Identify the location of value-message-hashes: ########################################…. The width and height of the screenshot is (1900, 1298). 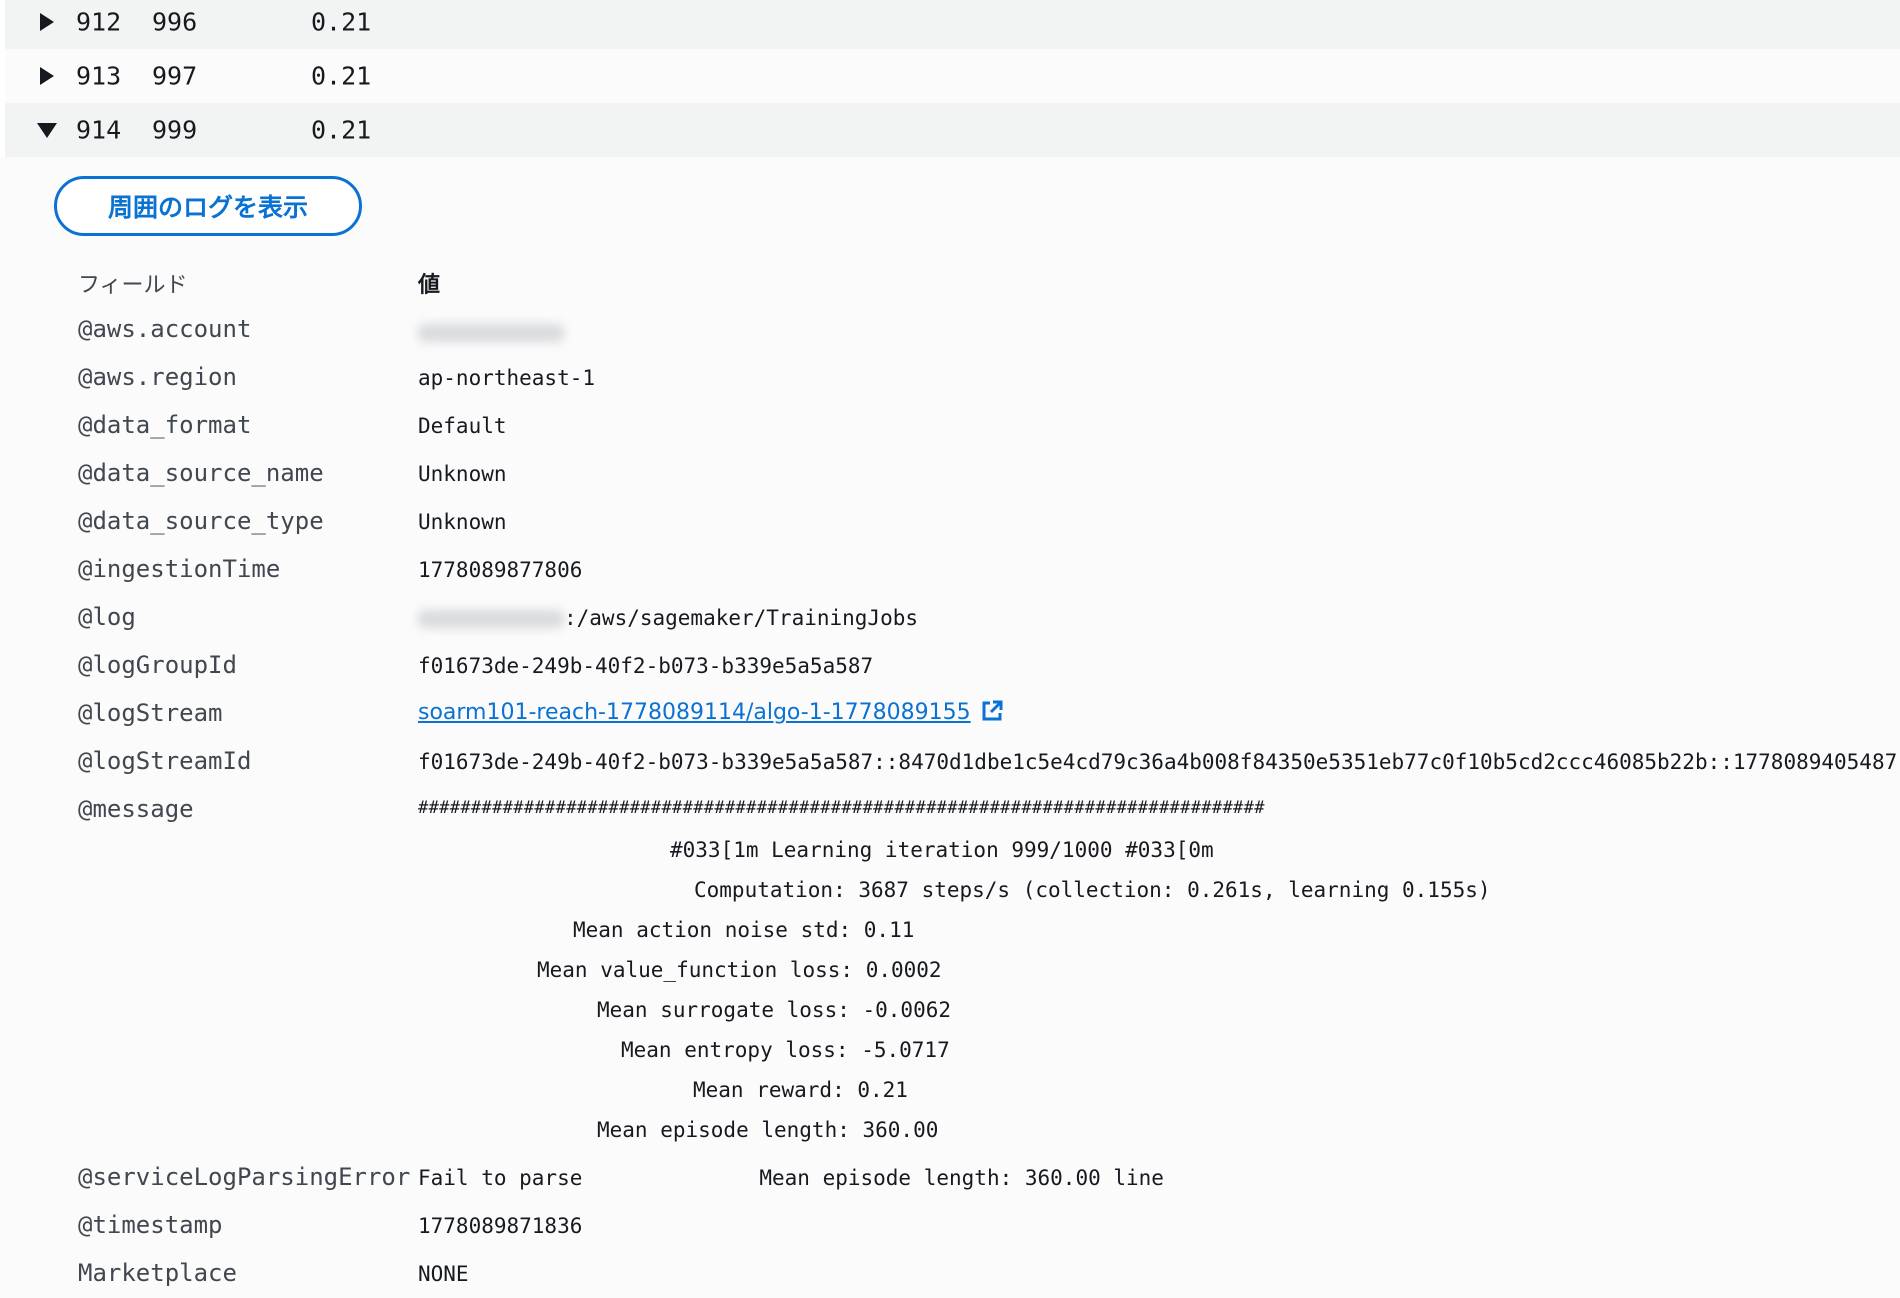
(841, 808).